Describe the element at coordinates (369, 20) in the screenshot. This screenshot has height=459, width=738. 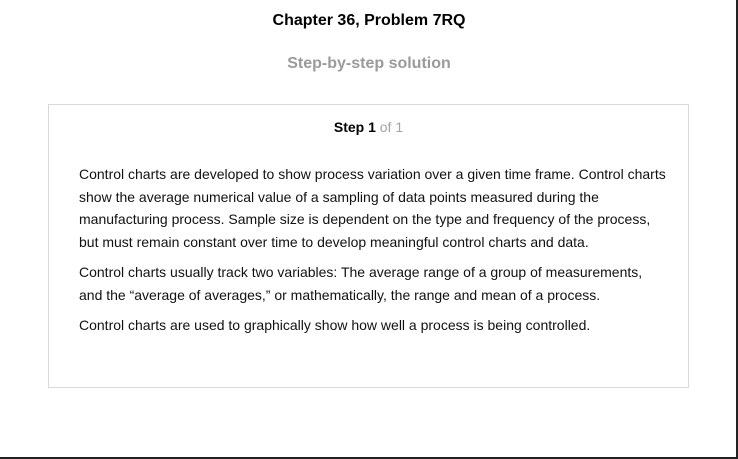
I see `page-title: Chapter 36, Problem 7RQ` at that location.